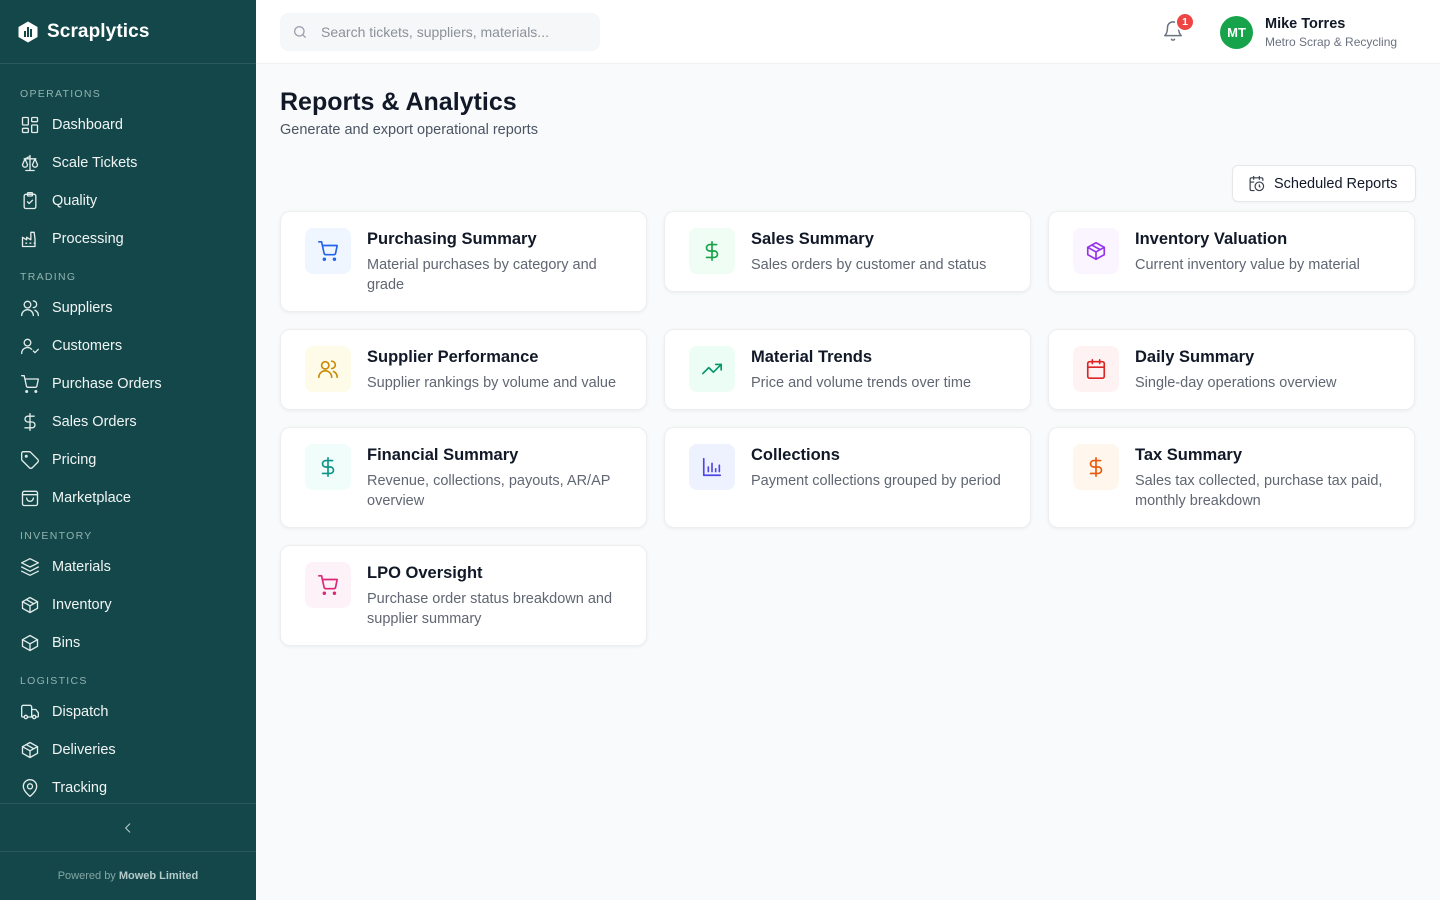 This screenshot has height=900, width=1440. What do you see at coordinates (1247, 265) in the screenshot?
I see `report-card-description: Current inventory value by material` at bounding box center [1247, 265].